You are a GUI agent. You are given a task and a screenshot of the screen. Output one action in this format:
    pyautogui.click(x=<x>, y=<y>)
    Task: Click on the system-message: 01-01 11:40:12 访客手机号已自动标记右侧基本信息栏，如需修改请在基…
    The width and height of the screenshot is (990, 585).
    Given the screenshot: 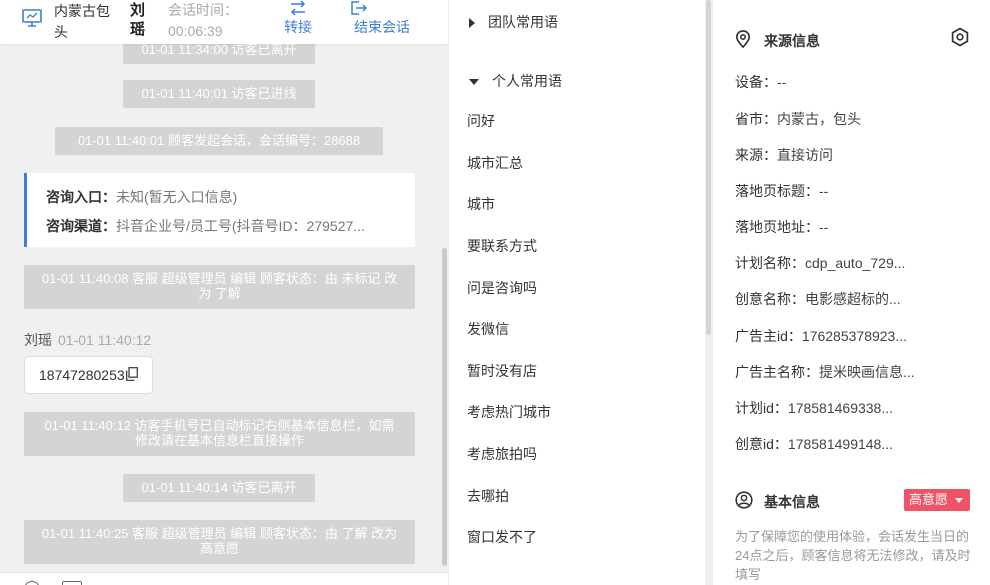 What is the action you would take?
    pyautogui.click(x=219, y=434)
    